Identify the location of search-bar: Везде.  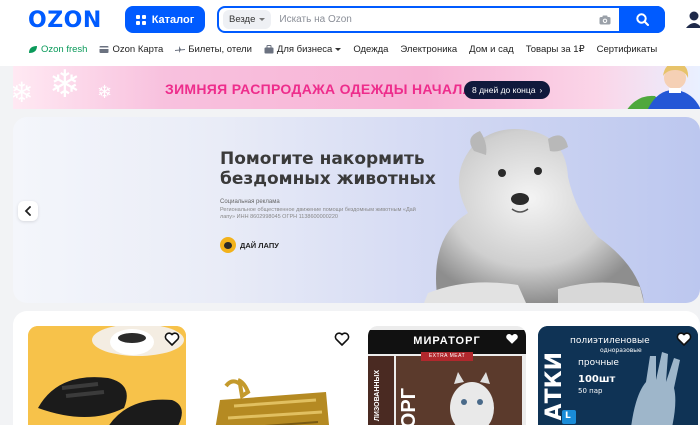
(441, 19).